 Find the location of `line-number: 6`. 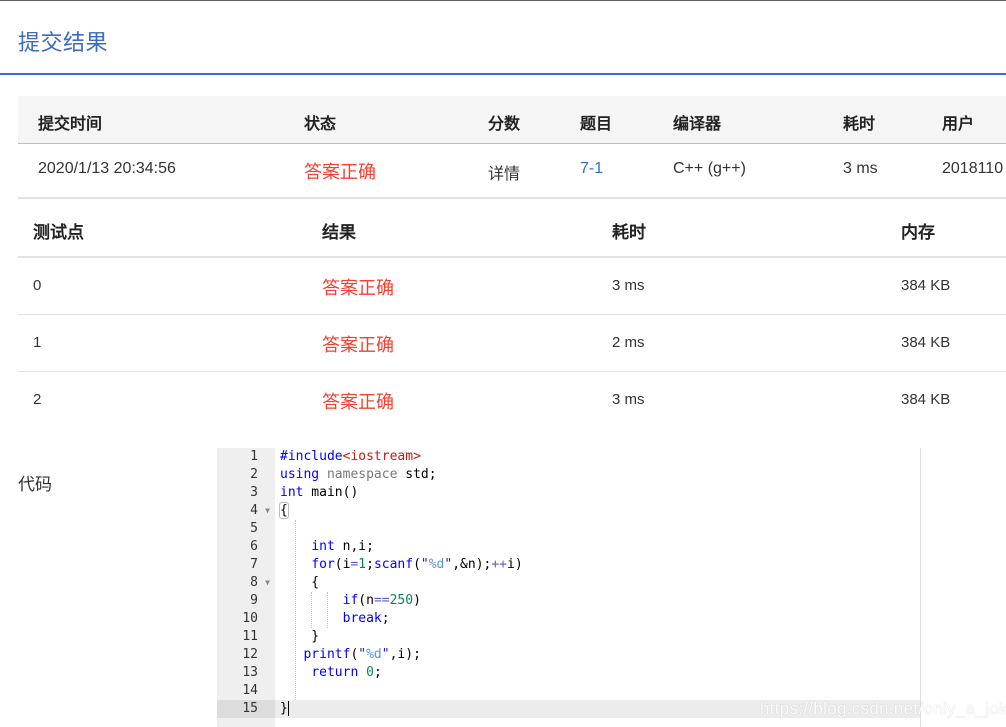

line-number: 6 is located at coordinates (246, 547).